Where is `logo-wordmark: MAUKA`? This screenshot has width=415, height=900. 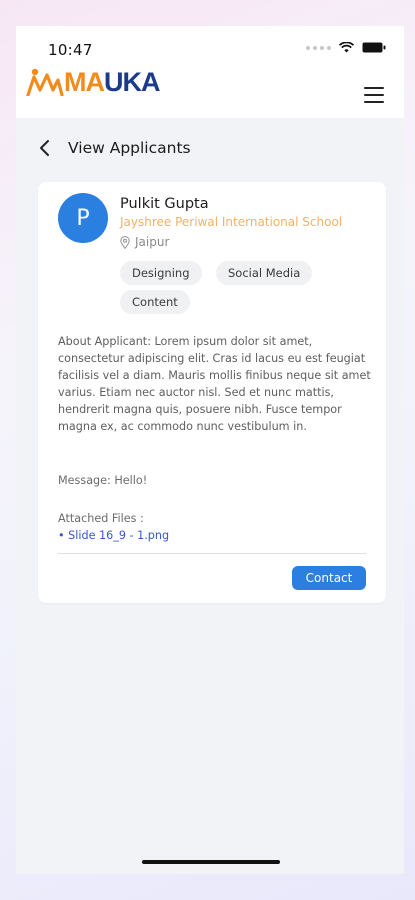
logo-wordmark: MAUKA is located at coordinates (112, 82).